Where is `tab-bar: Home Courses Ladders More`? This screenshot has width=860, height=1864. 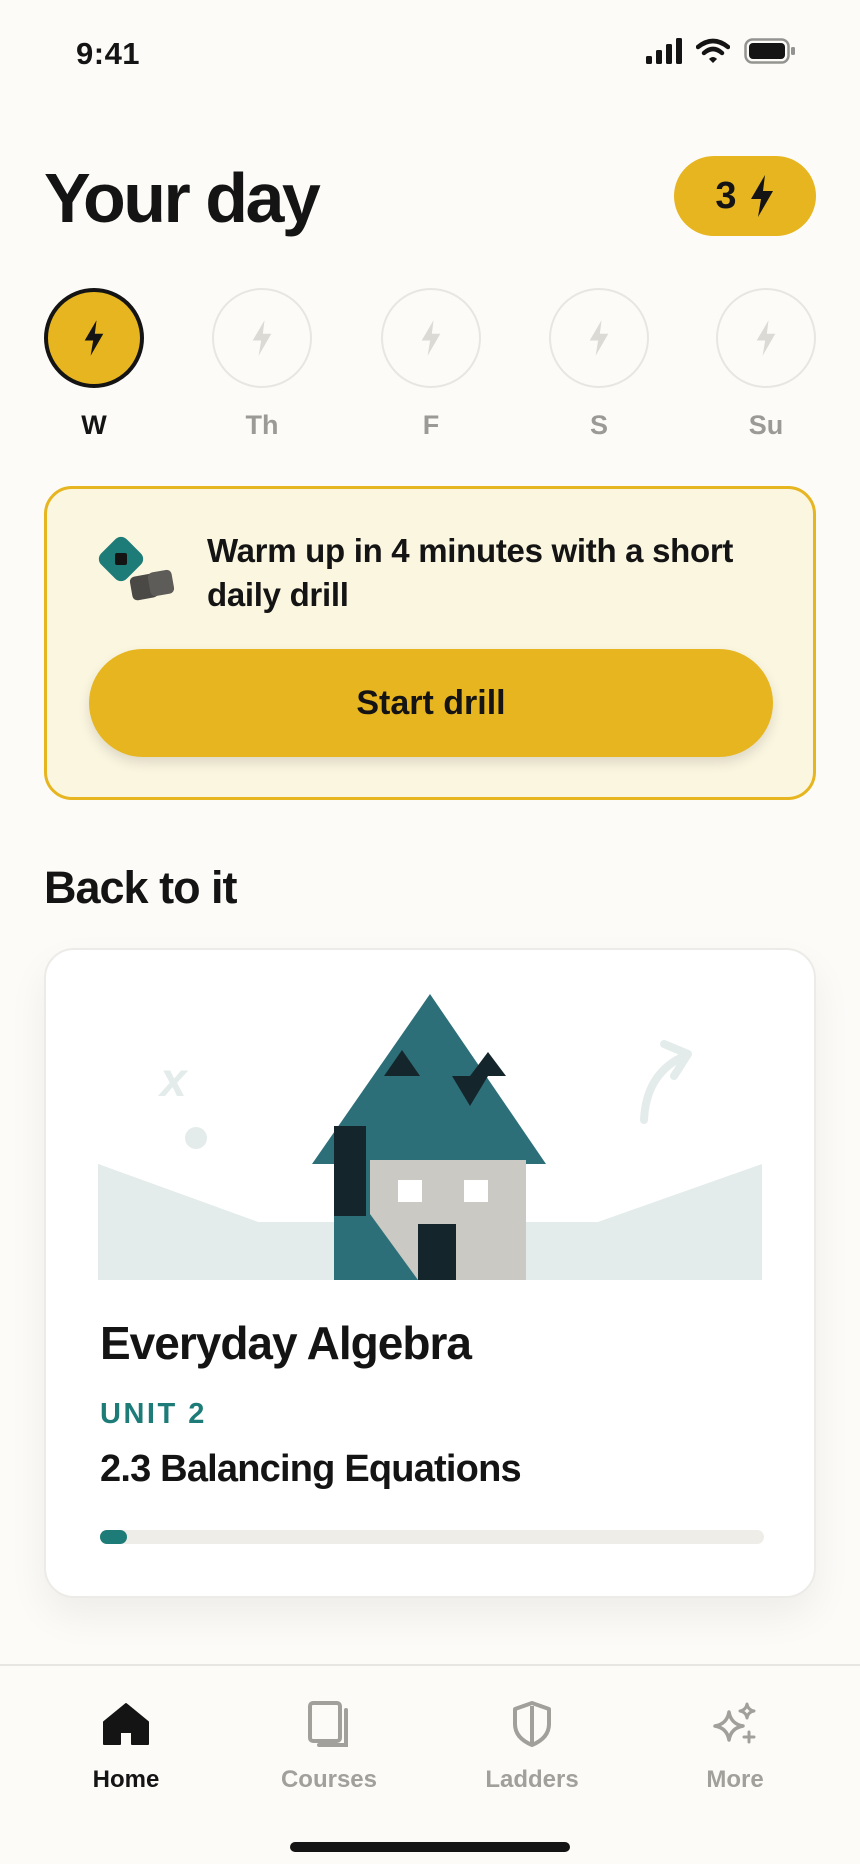 tab-bar: Home Courses Ladders More is located at coordinates (430, 1764).